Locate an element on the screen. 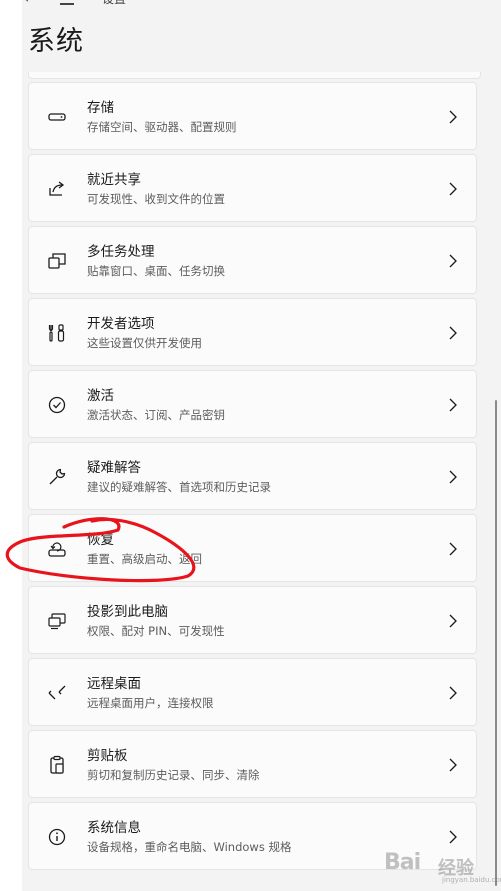 The image size is (501, 891). settings-item-remote-desktop: 远程桌面 远程桌面用户，连接权限 is located at coordinates (252, 692).